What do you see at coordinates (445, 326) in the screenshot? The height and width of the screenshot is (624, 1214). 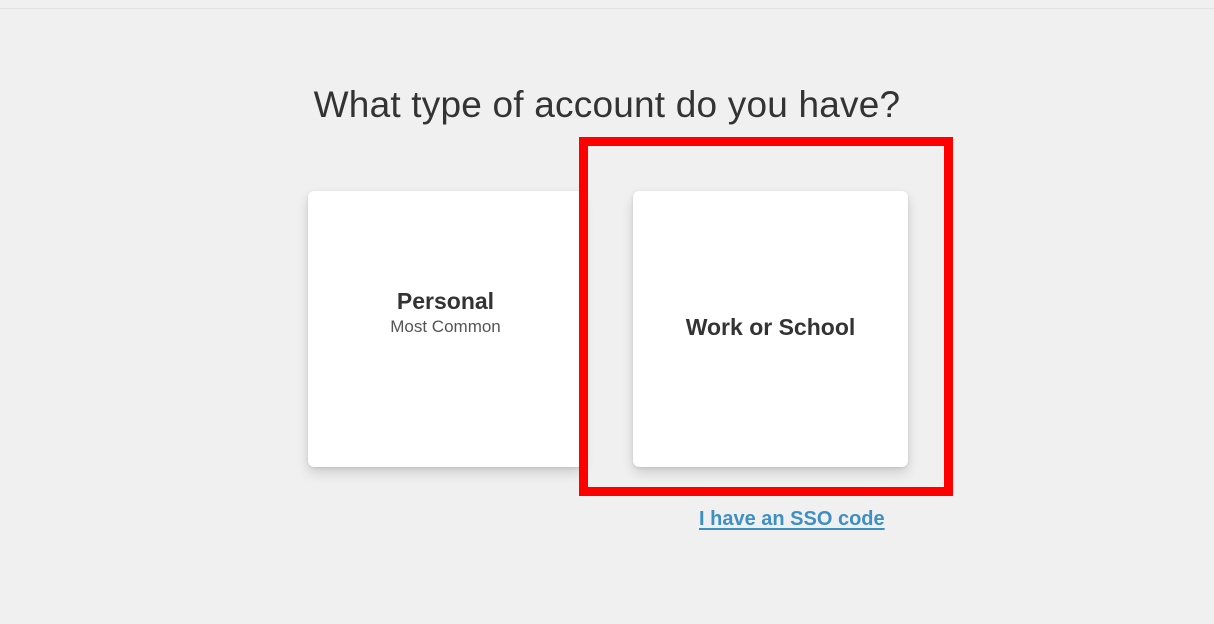 I see `personal-card-subtitle: Most Common` at bounding box center [445, 326].